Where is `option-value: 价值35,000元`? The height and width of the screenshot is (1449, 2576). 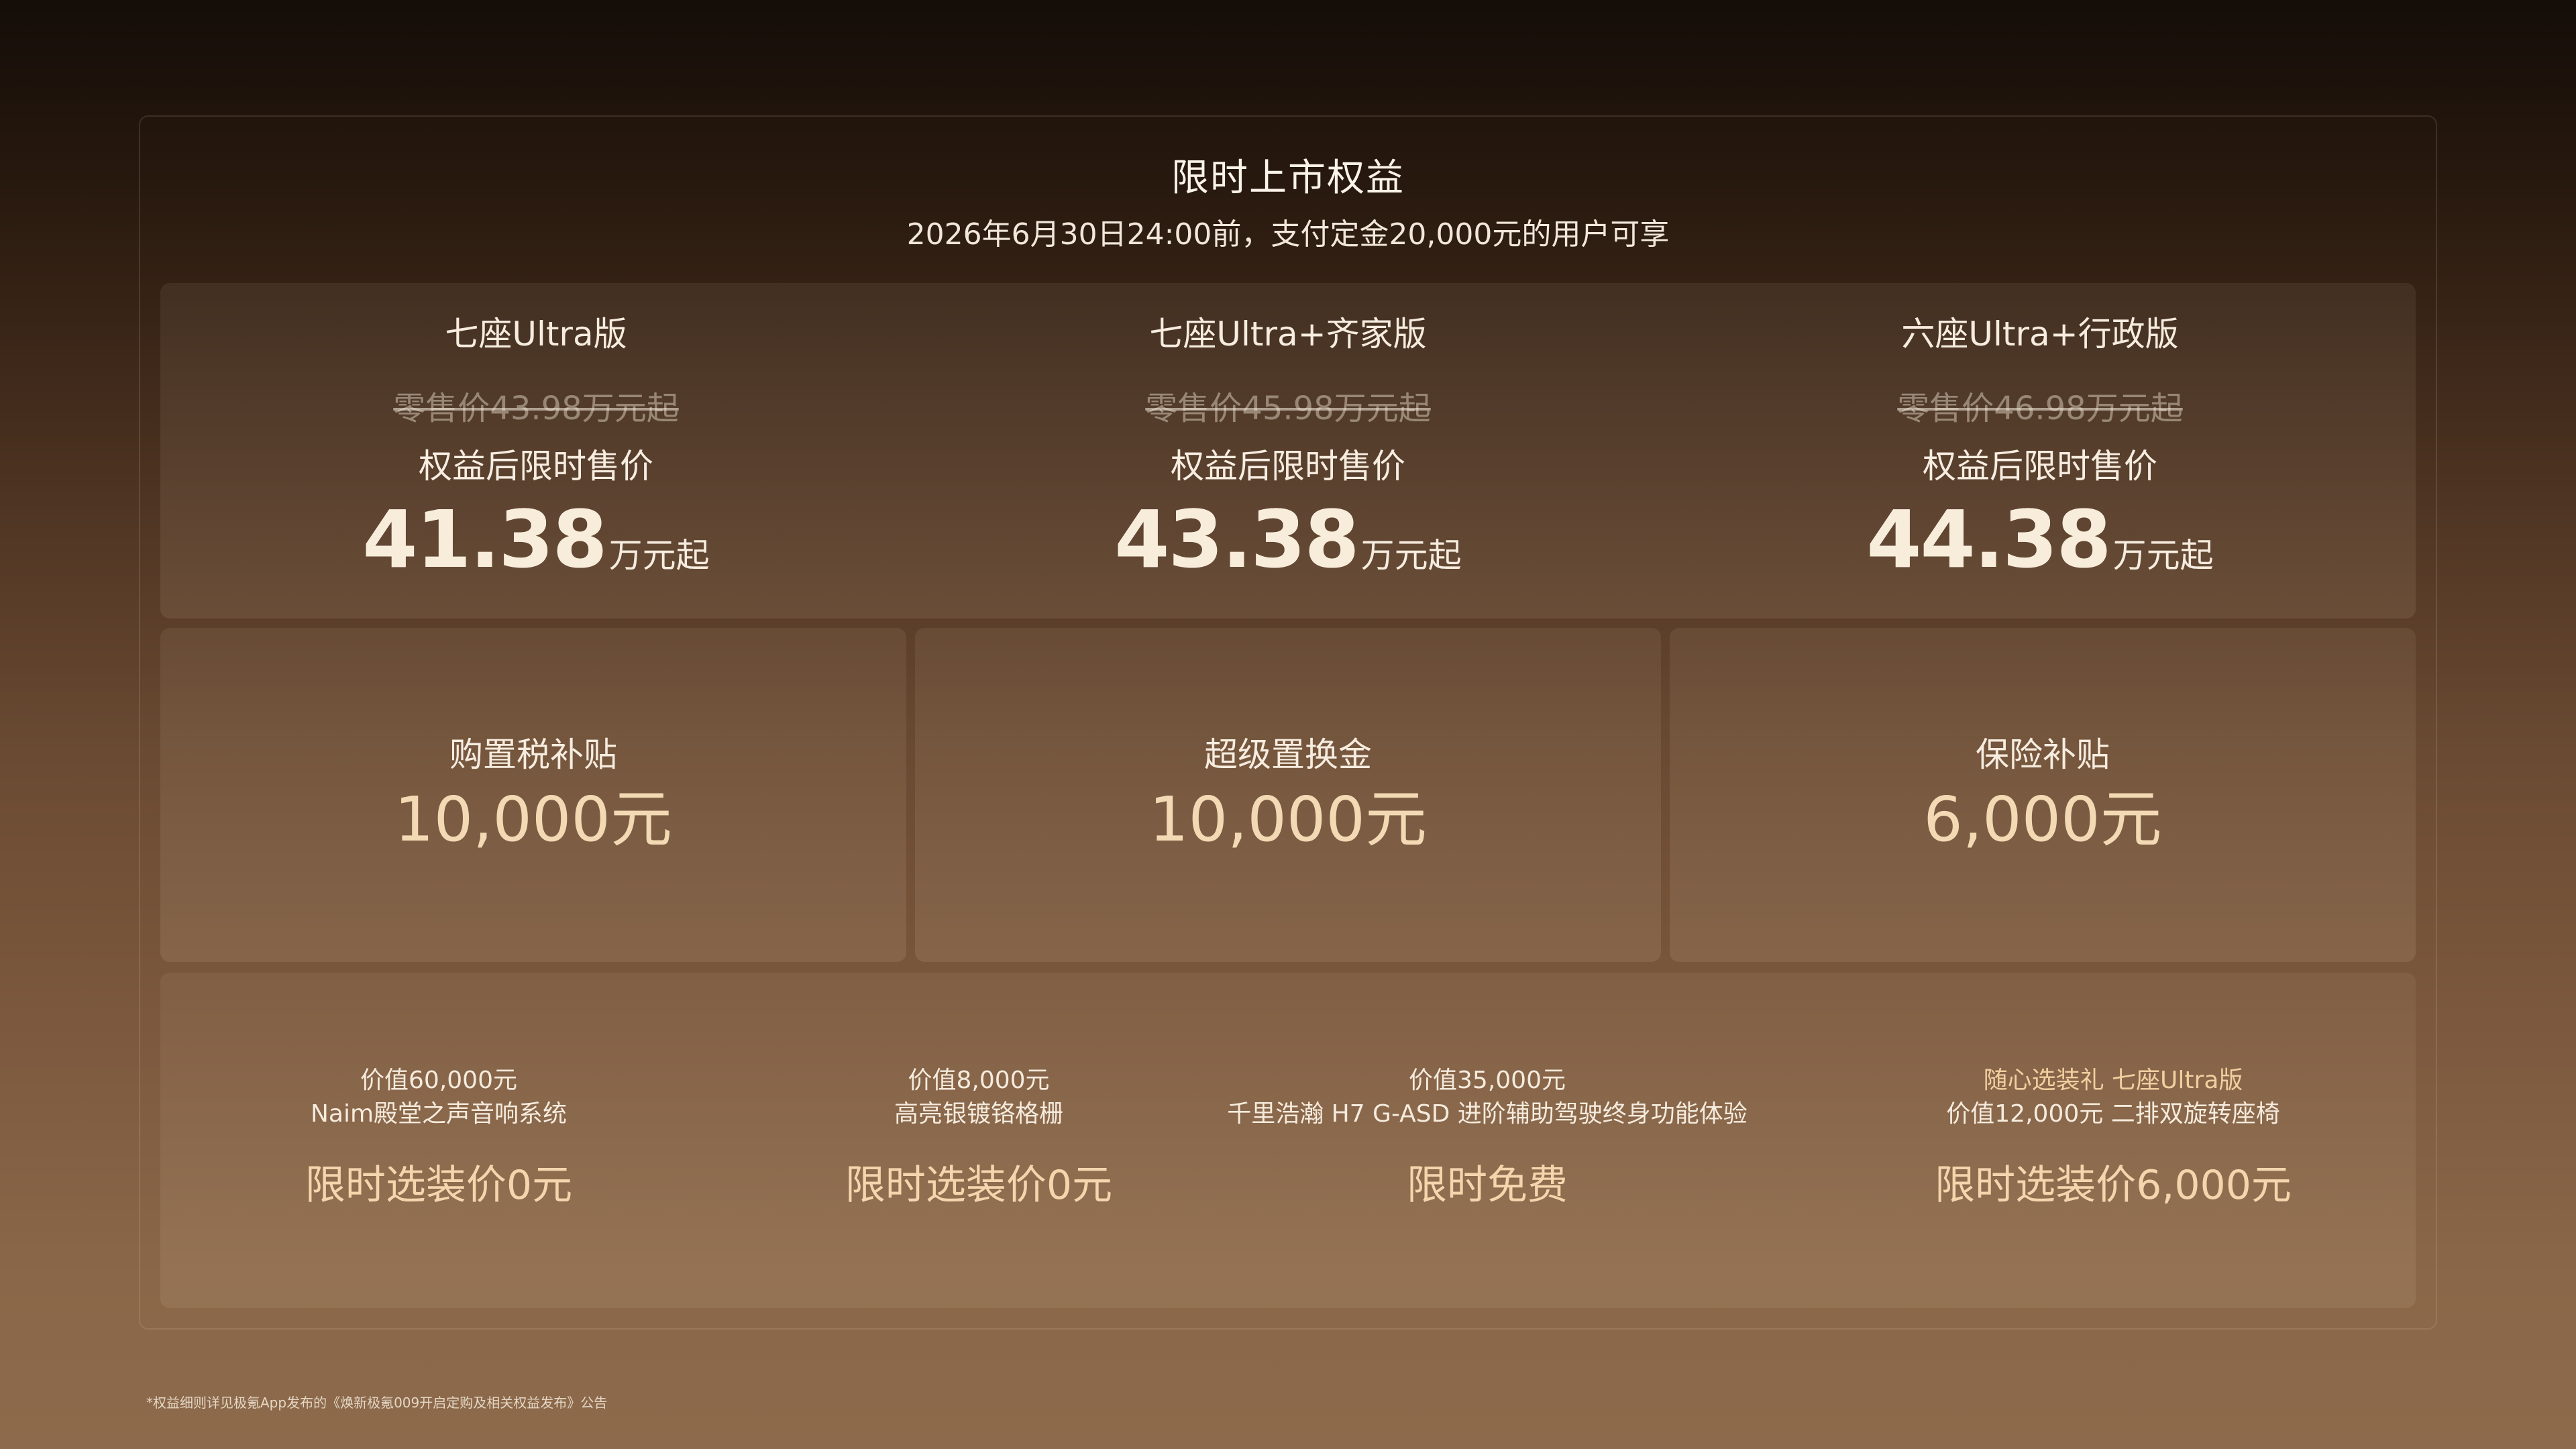
option-value: 价值35,000元 is located at coordinates (1487, 1080).